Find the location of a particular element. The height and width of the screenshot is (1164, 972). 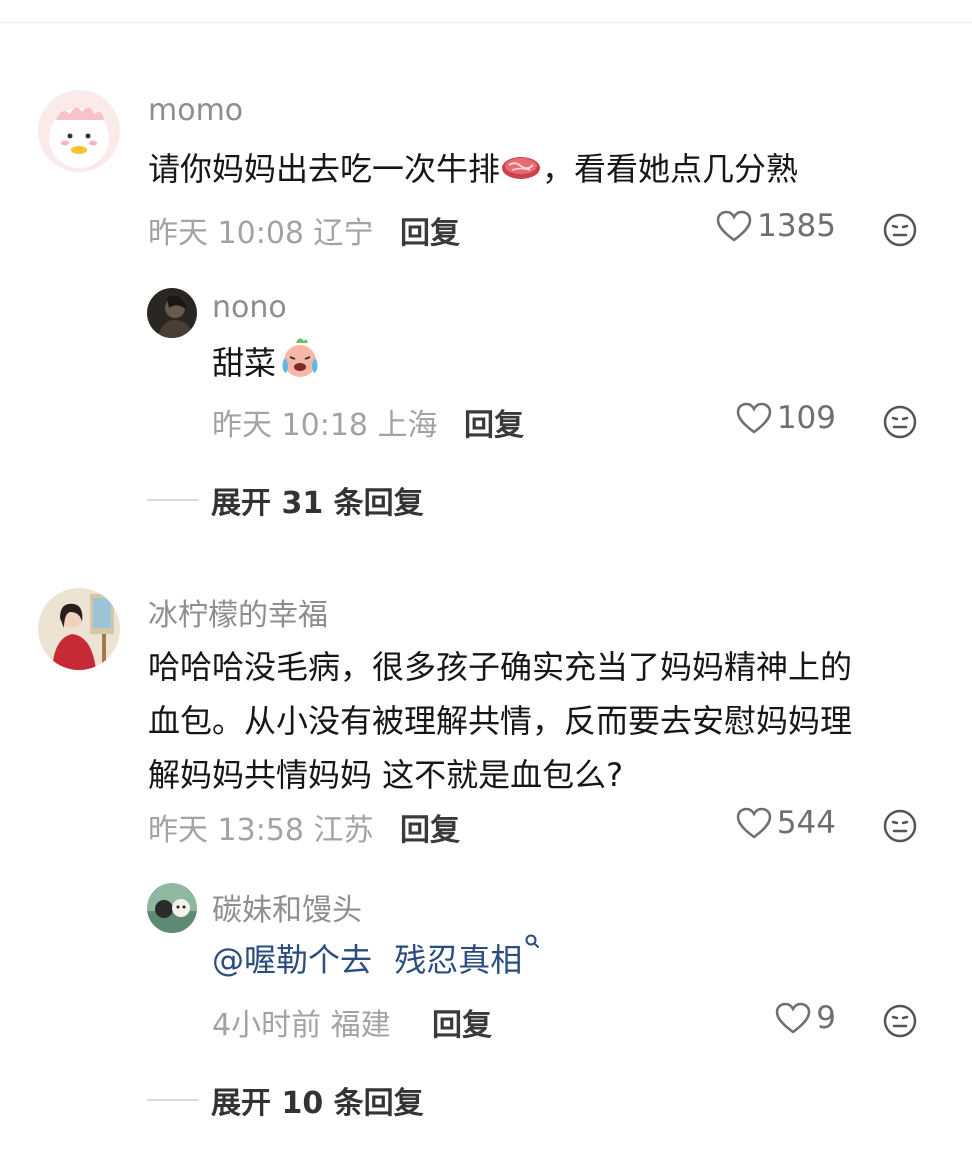

crying-radish-emoji-icon is located at coordinates (299, 365).